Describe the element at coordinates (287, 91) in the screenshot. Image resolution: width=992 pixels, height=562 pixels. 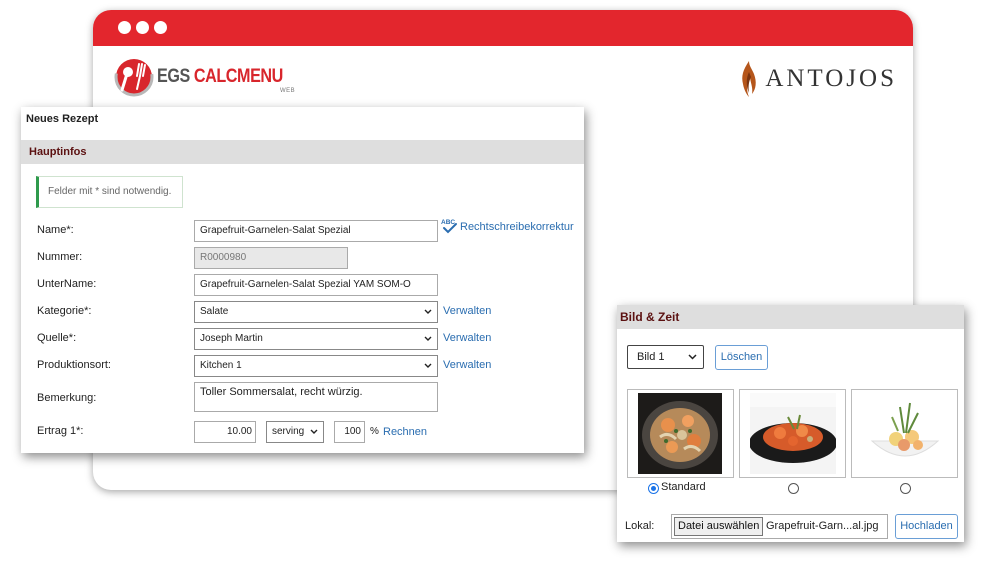
I see `logo-sub: WEB` at that location.